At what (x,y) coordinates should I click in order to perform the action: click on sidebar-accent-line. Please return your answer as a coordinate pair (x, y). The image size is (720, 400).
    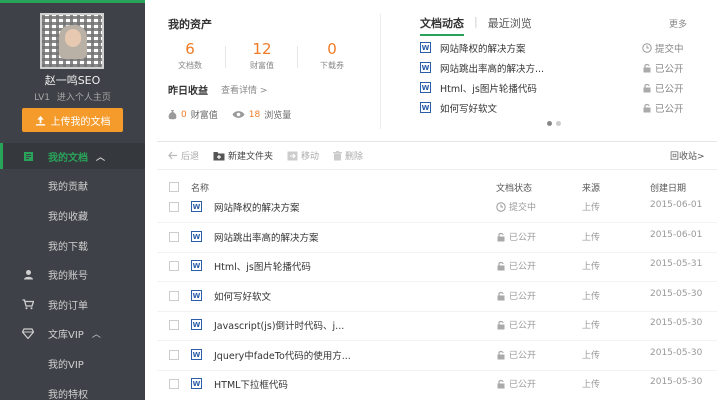
    Looking at the image, I should click on (72, 1).